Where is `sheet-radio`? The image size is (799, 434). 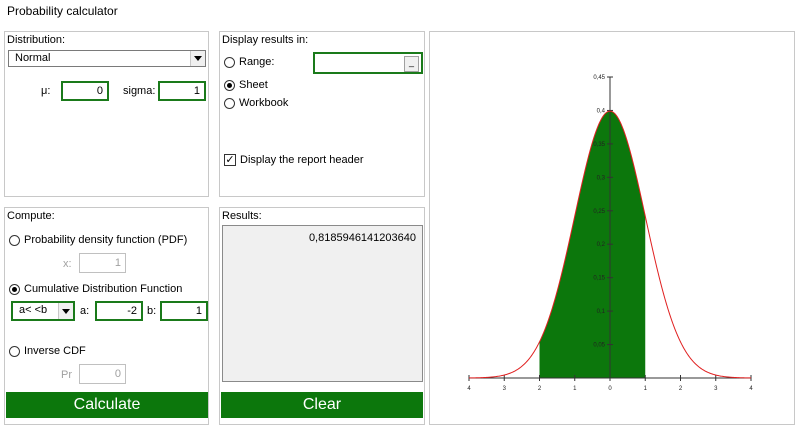
sheet-radio is located at coordinates (229, 85).